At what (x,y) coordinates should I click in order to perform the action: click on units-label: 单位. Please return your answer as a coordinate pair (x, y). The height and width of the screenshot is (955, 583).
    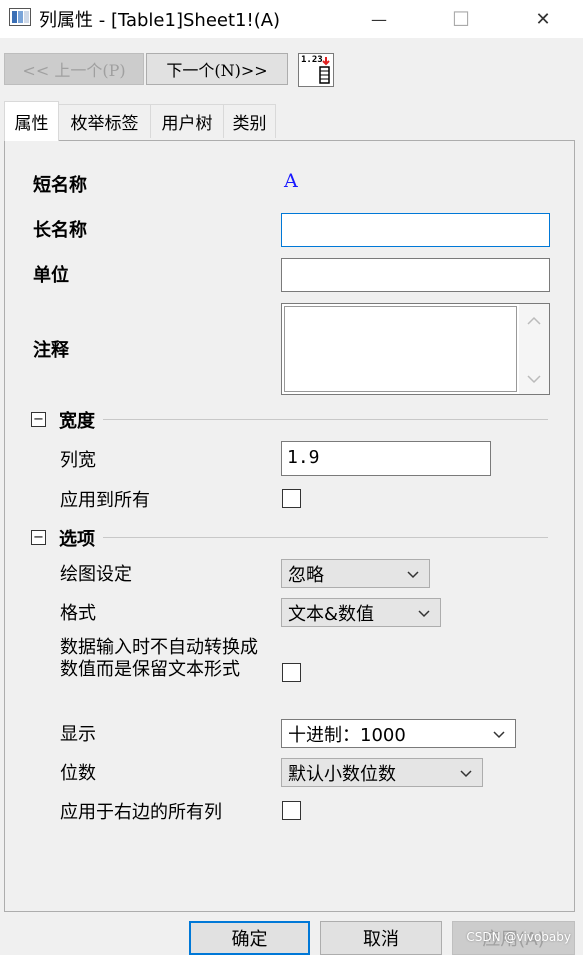
    Looking at the image, I should click on (51, 275).